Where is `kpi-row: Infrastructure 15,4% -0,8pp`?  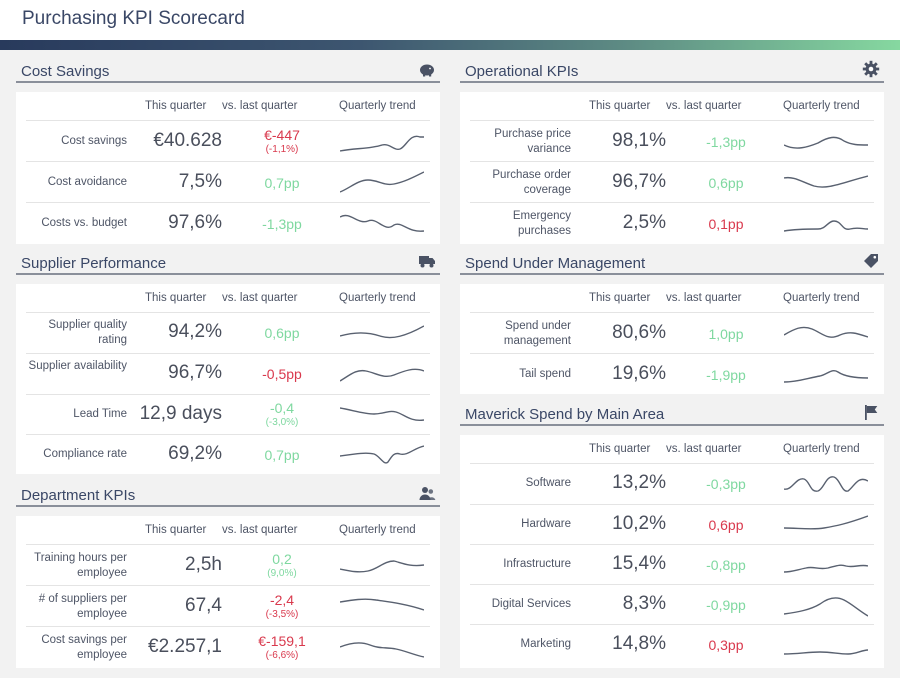 kpi-row: Infrastructure 15,4% -0,8pp is located at coordinates (672, 564).